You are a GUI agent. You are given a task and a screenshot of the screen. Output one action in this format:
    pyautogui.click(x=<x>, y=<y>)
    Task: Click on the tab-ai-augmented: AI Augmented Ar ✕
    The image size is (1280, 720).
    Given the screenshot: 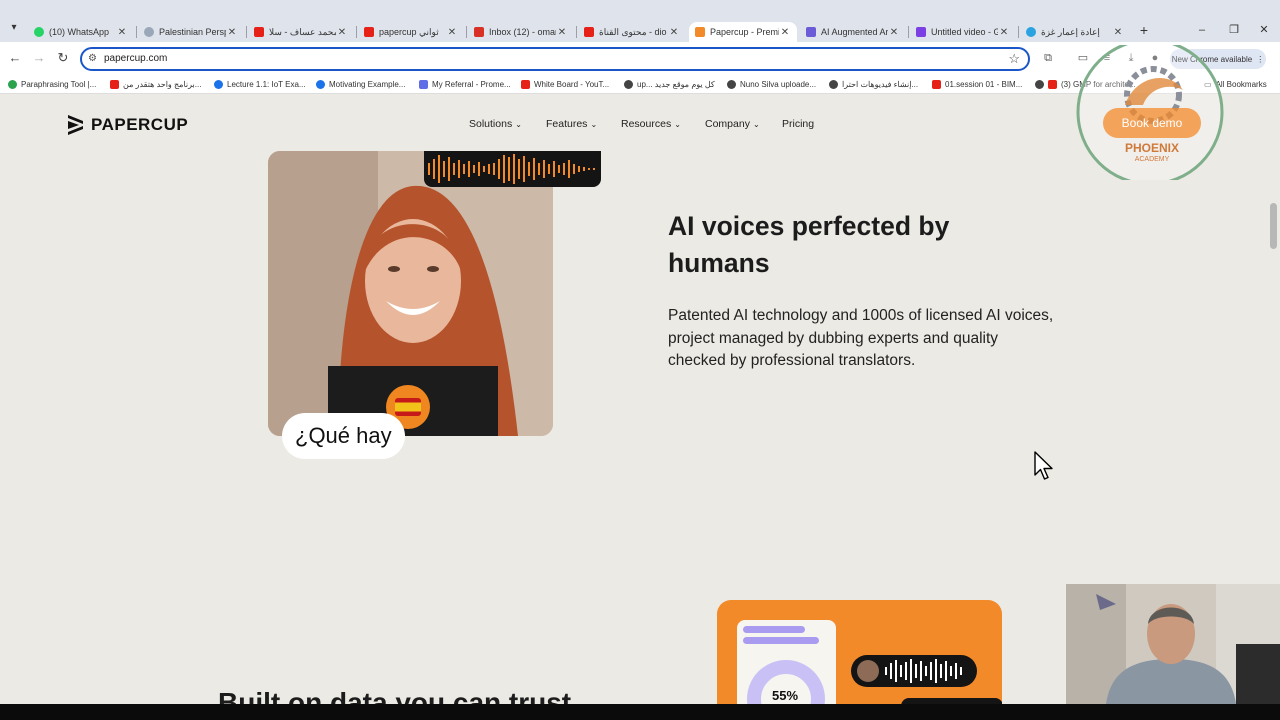 What is the action you would take?
    pyautogui.click(x=853, y=32)
    